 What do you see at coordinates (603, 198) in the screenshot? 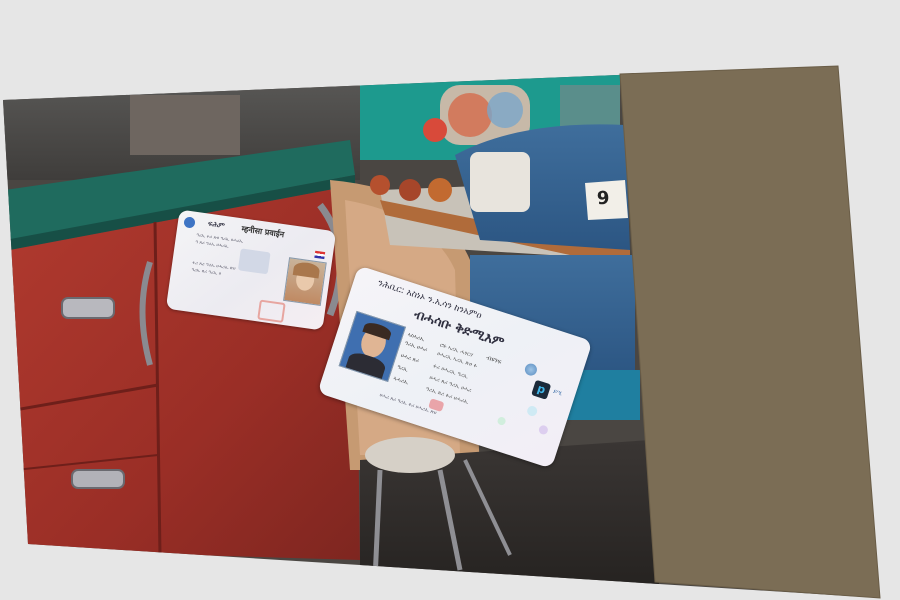
I see `table-number: 9` at bounding box center [603, 198].